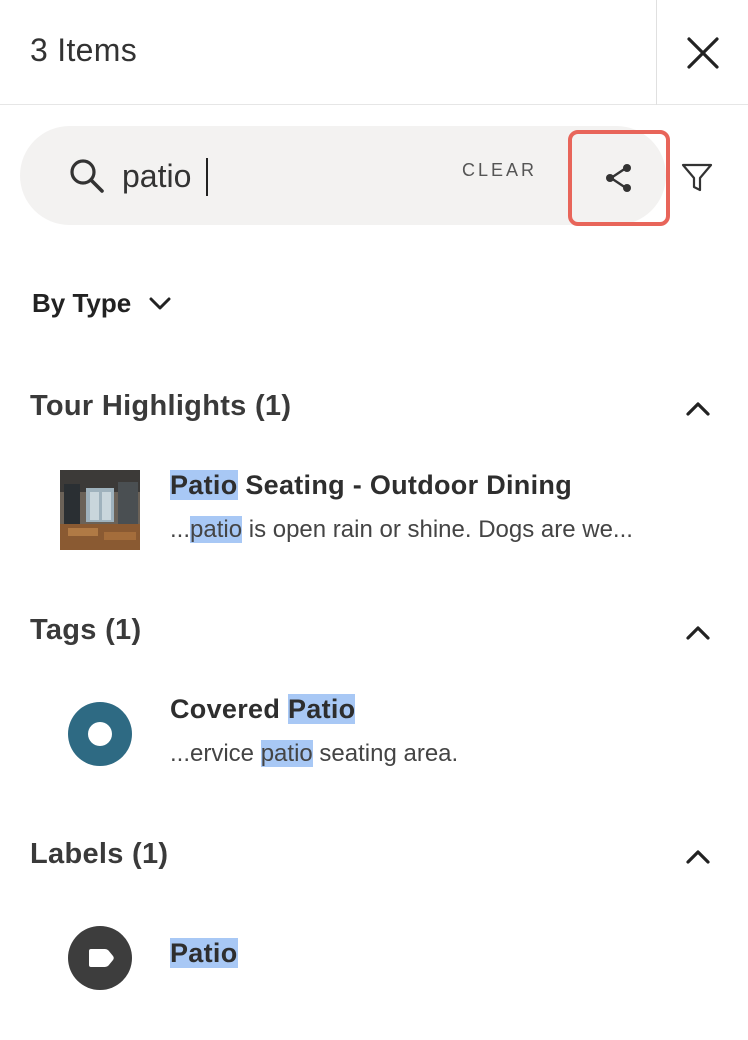 This screenshot has height=1040, width=748. What do you see at coordinates (404, 485) in the screenshot?
I see `result-title-text: Seating - Outdoor Dining` at bounding box center [404, 485].